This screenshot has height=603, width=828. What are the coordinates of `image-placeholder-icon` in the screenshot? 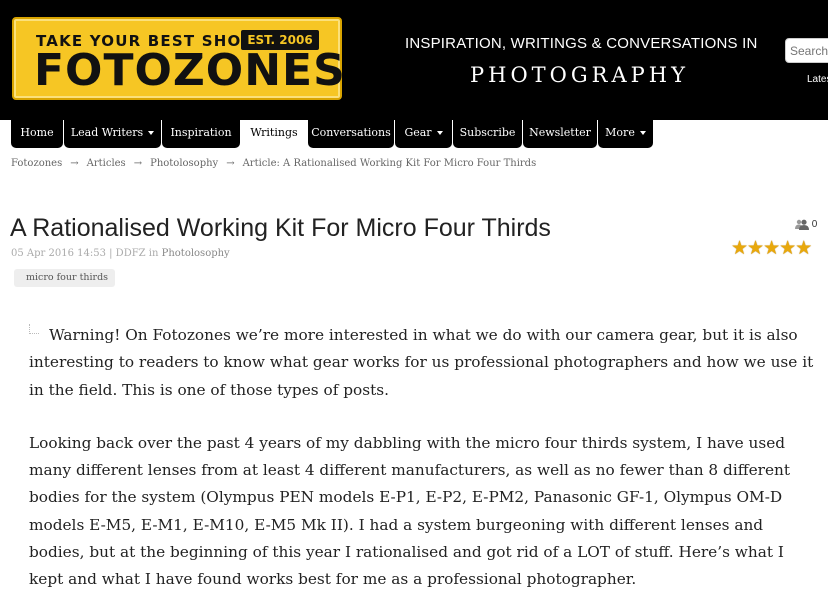 It's located at (34, 329).